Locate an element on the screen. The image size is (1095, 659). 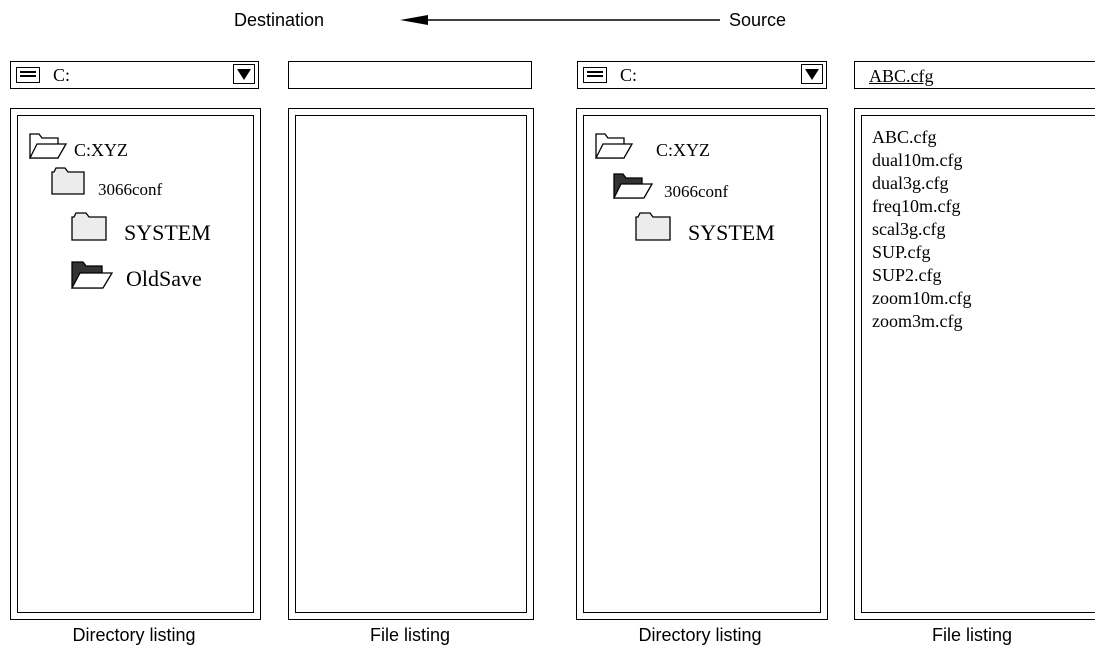
list-item: SUP.cfg is located at coordinates (921, 252).